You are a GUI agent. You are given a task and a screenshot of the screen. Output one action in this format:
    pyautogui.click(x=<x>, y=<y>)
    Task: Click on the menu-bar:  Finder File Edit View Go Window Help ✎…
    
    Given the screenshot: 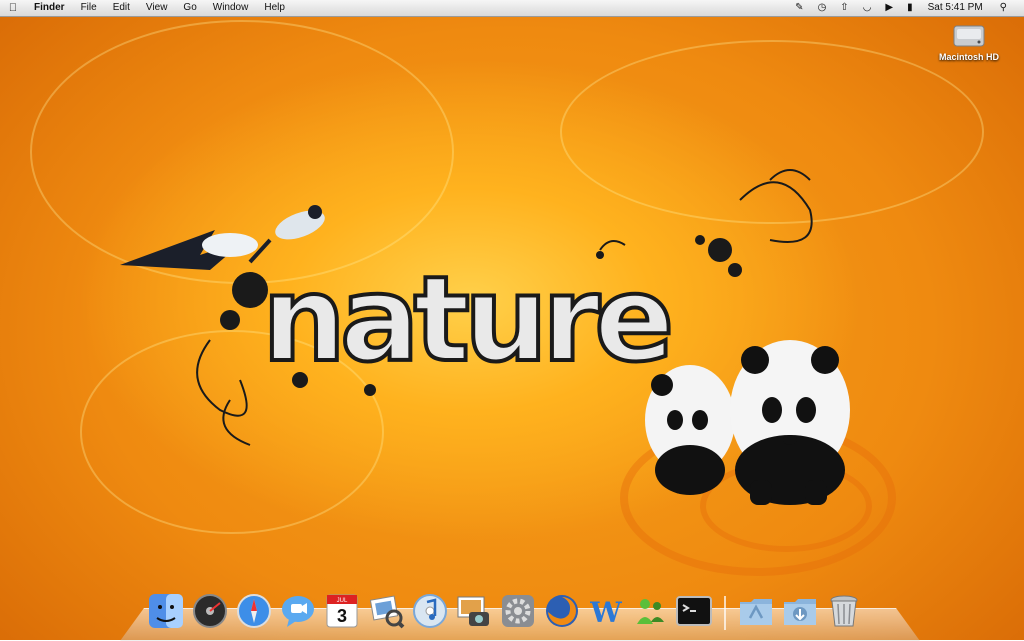 What is the action you would take?
    pyautogui.click(x=512, y=8)
    